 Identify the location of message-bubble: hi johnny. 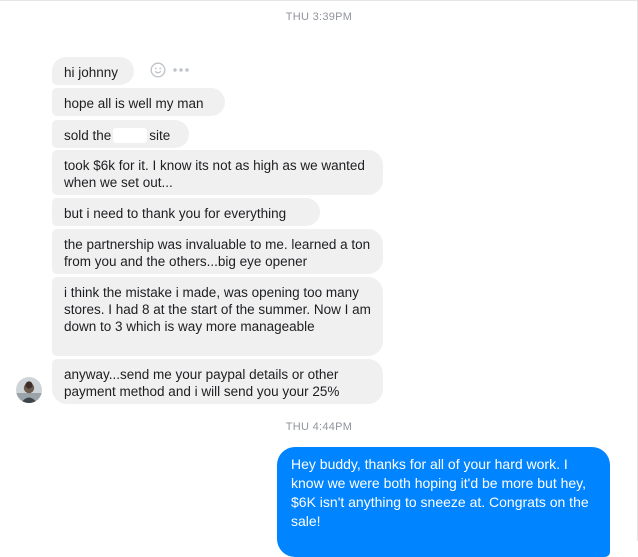
(93, 71).